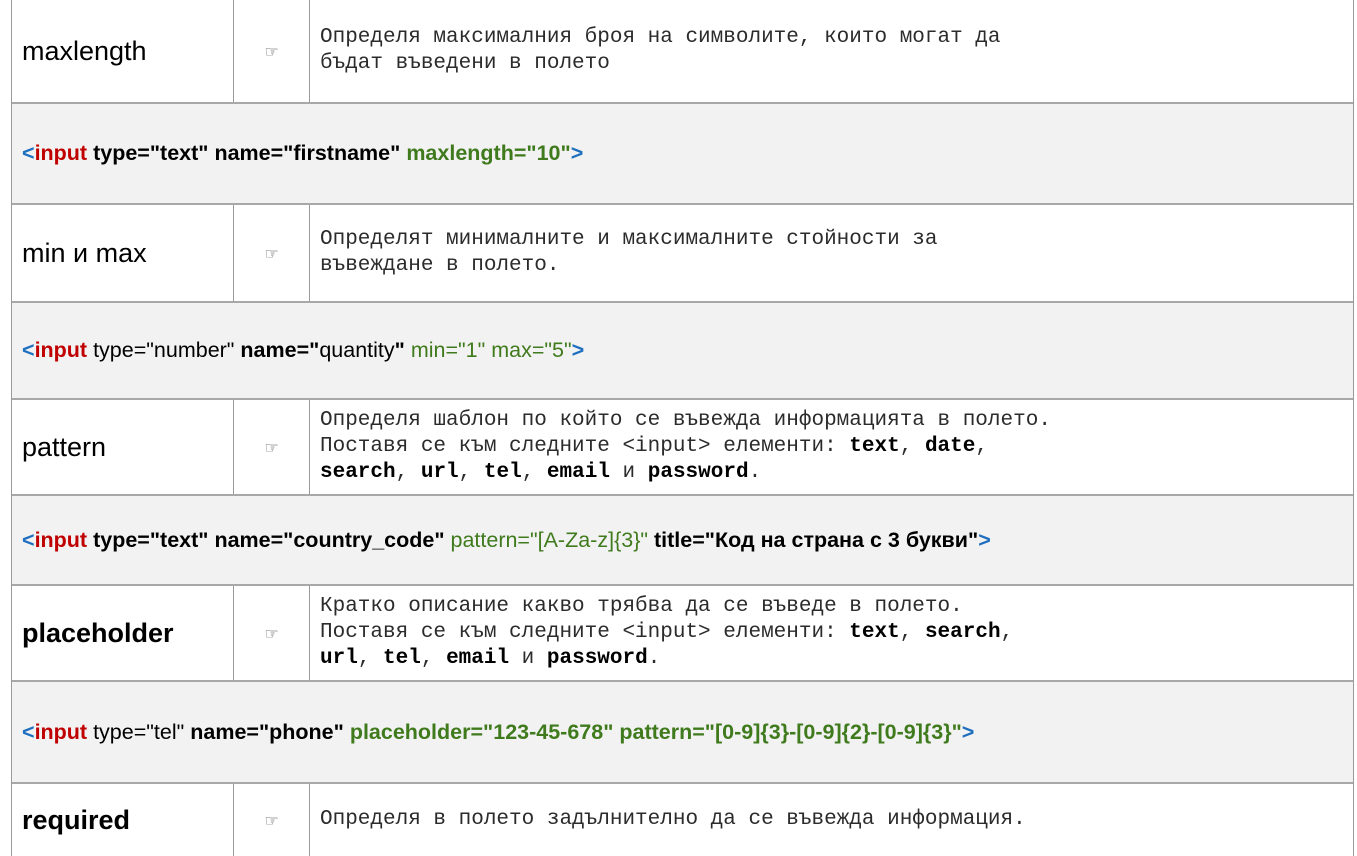  I want to click on code-token: name=", so click(280, 350).